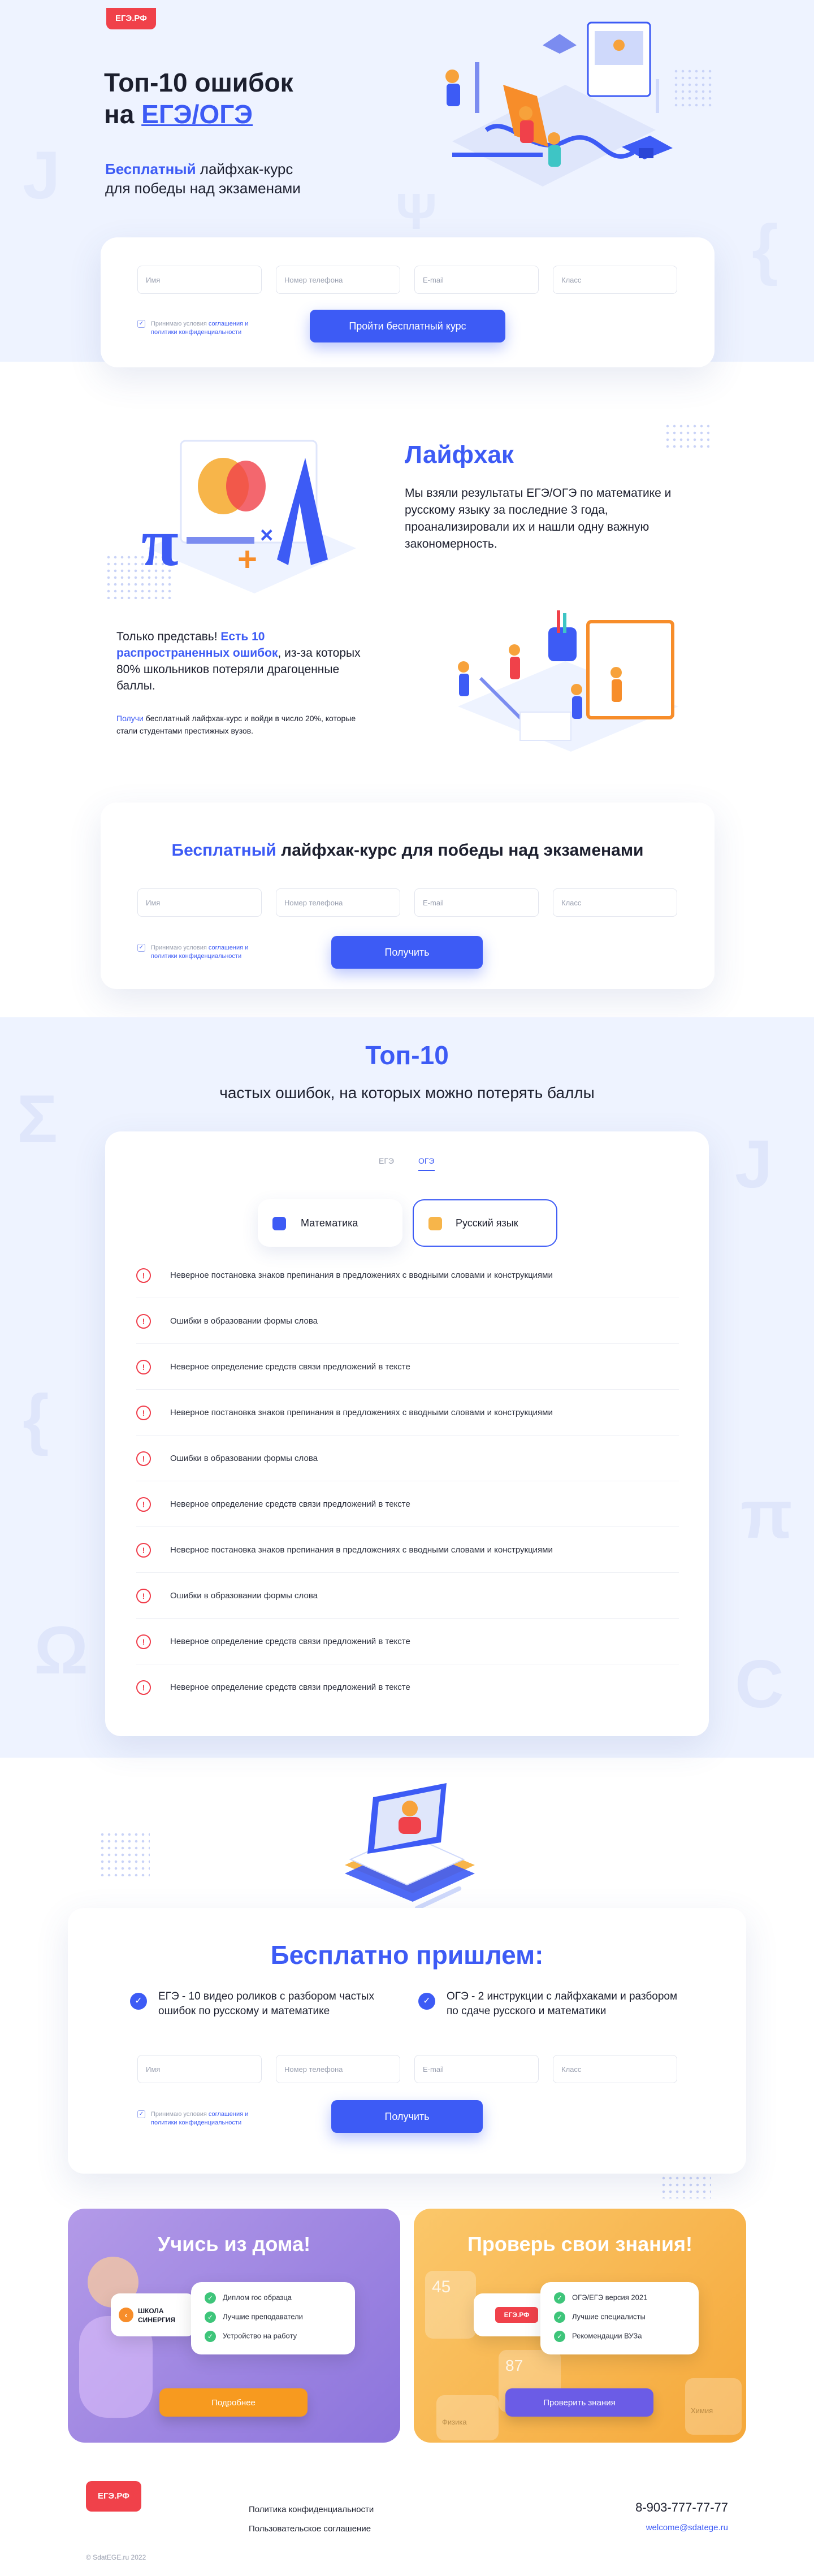 Image resolution: width=814 pixels, height=2576 pixels. What do you see at coordinates (311, 2509) in the screenshot?
I see `privacy-link: Политика конфиденциальности` at bounding box center [311, 2509].